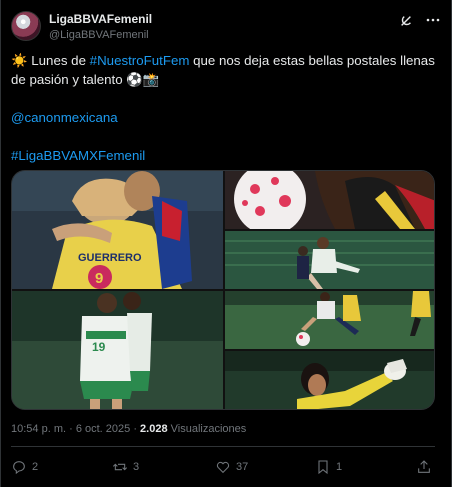 This screenshot has height=487, width=452. I want to click on photo-celebration: 19, so click(117, 350).